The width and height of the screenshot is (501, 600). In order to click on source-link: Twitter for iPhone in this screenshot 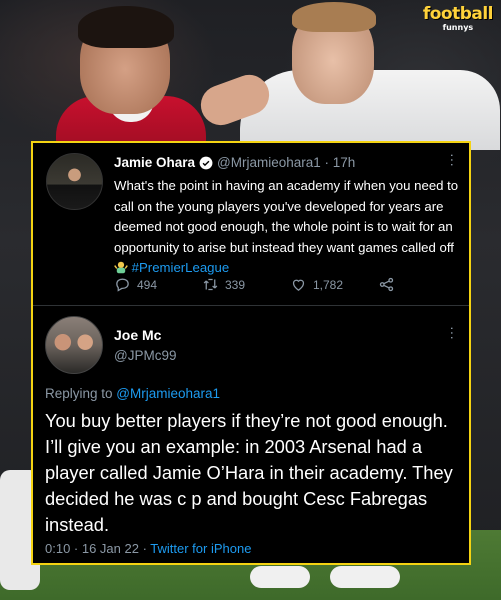, I will do `click(200, 548)`.